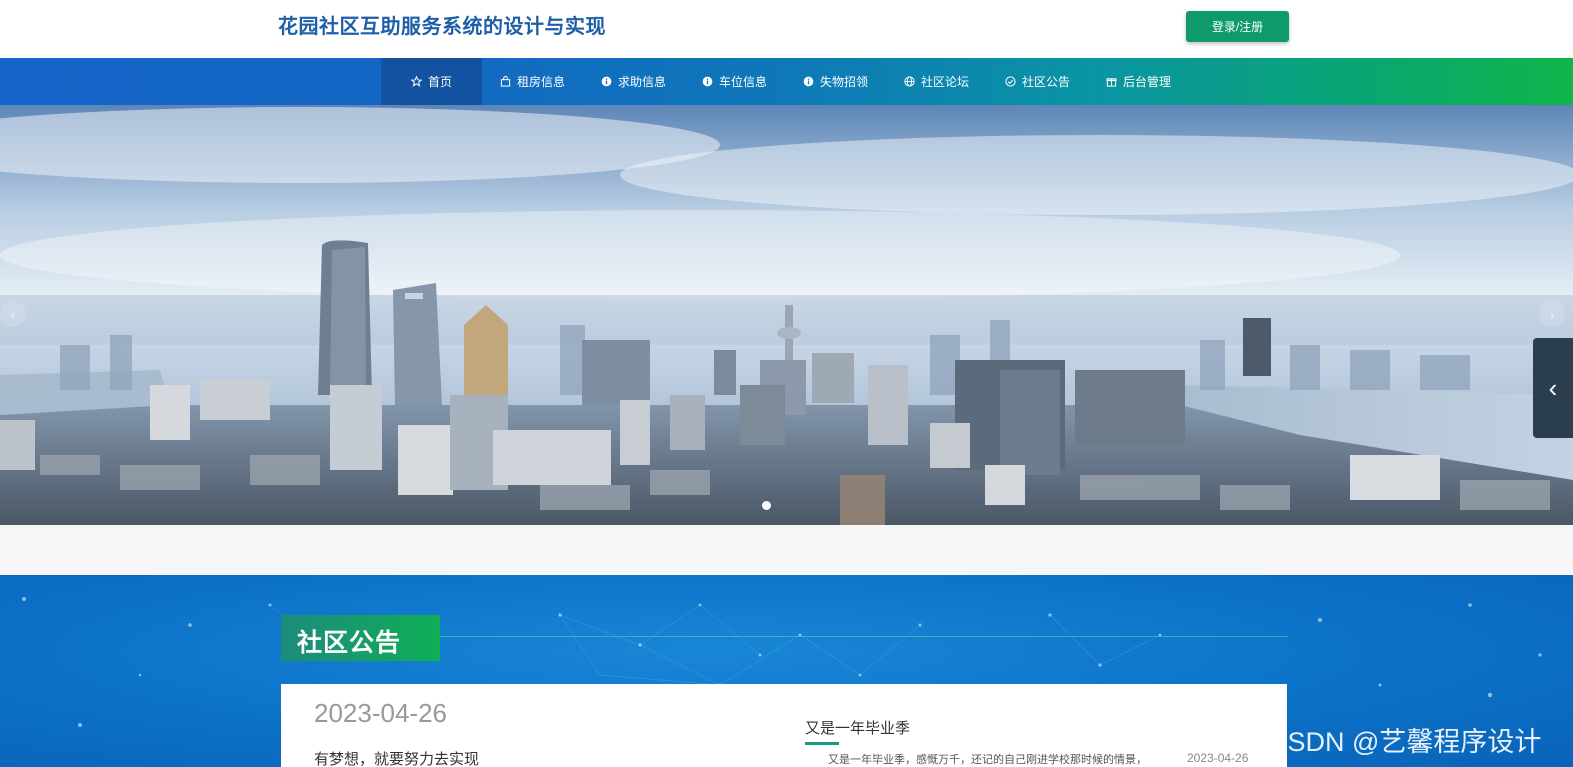 The width and height of the screenshot is (1573, 767). I want to click on carousel-next-arrow: ›, so click(1552, 314).